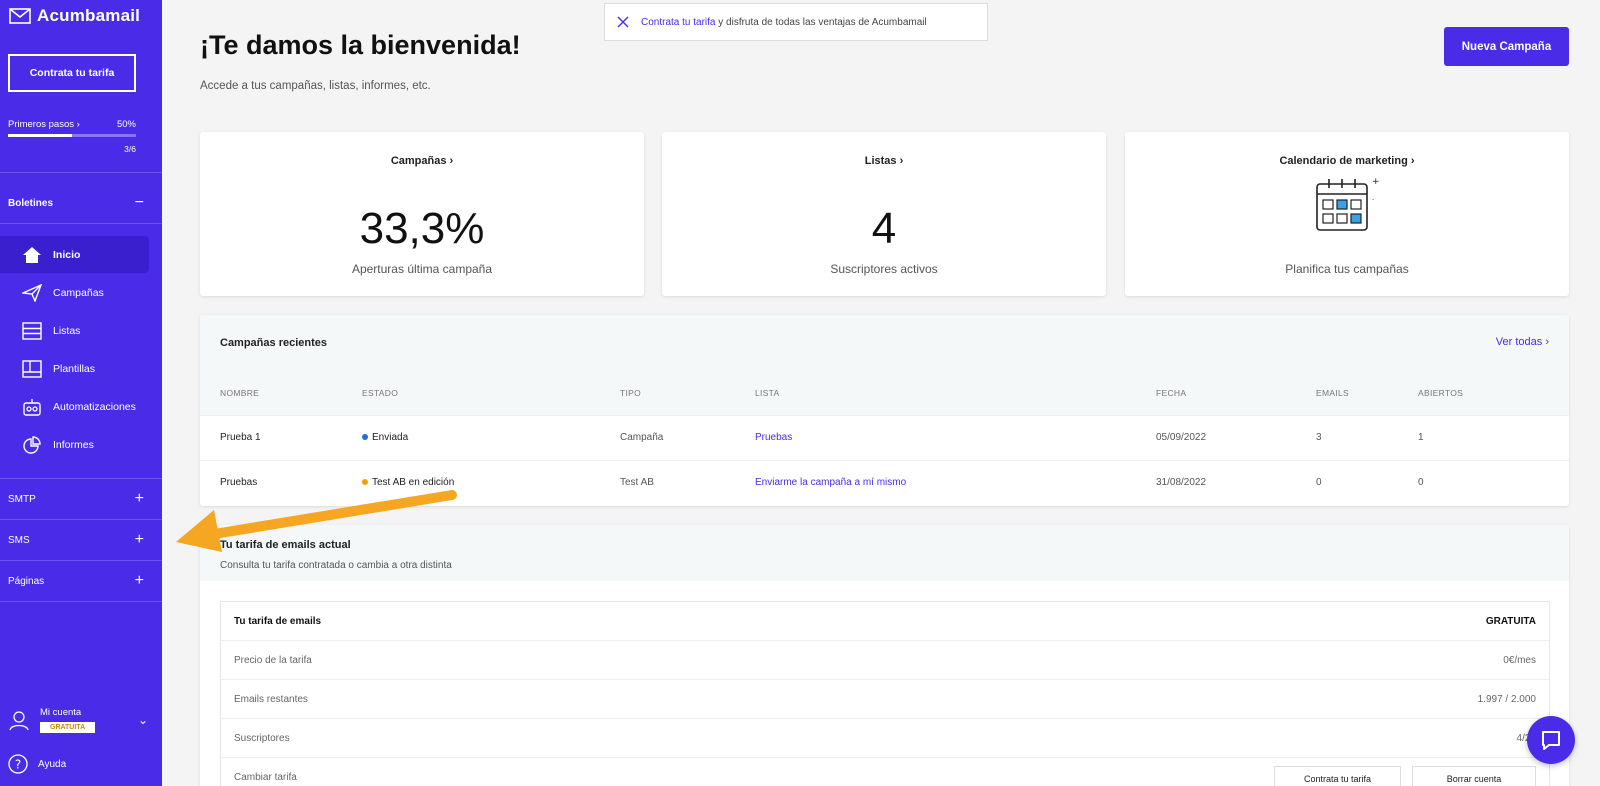 This screenshot has height=786, width=1600. Describe the element at coordinates (1510, 621) in the screenshot. I see `plan-row-value: GRATUITA` at that location.